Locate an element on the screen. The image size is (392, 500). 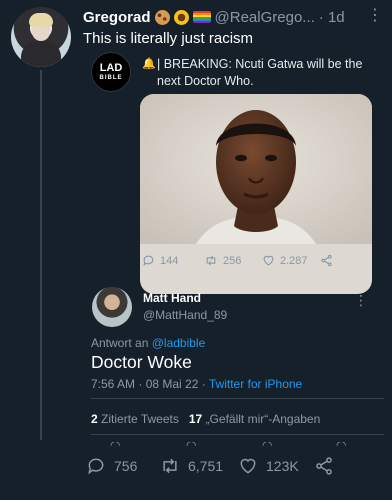
reply-count: 756 is located at coordinates (126, 466).